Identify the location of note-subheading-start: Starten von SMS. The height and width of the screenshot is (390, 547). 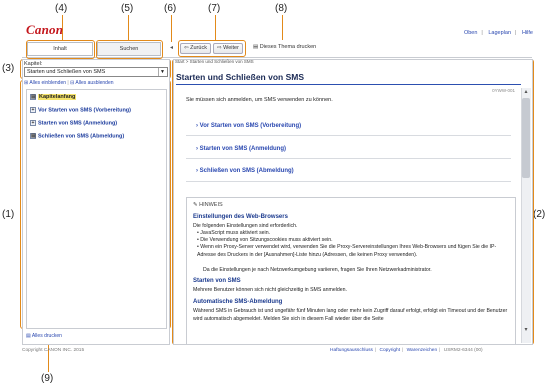
(217, 281).